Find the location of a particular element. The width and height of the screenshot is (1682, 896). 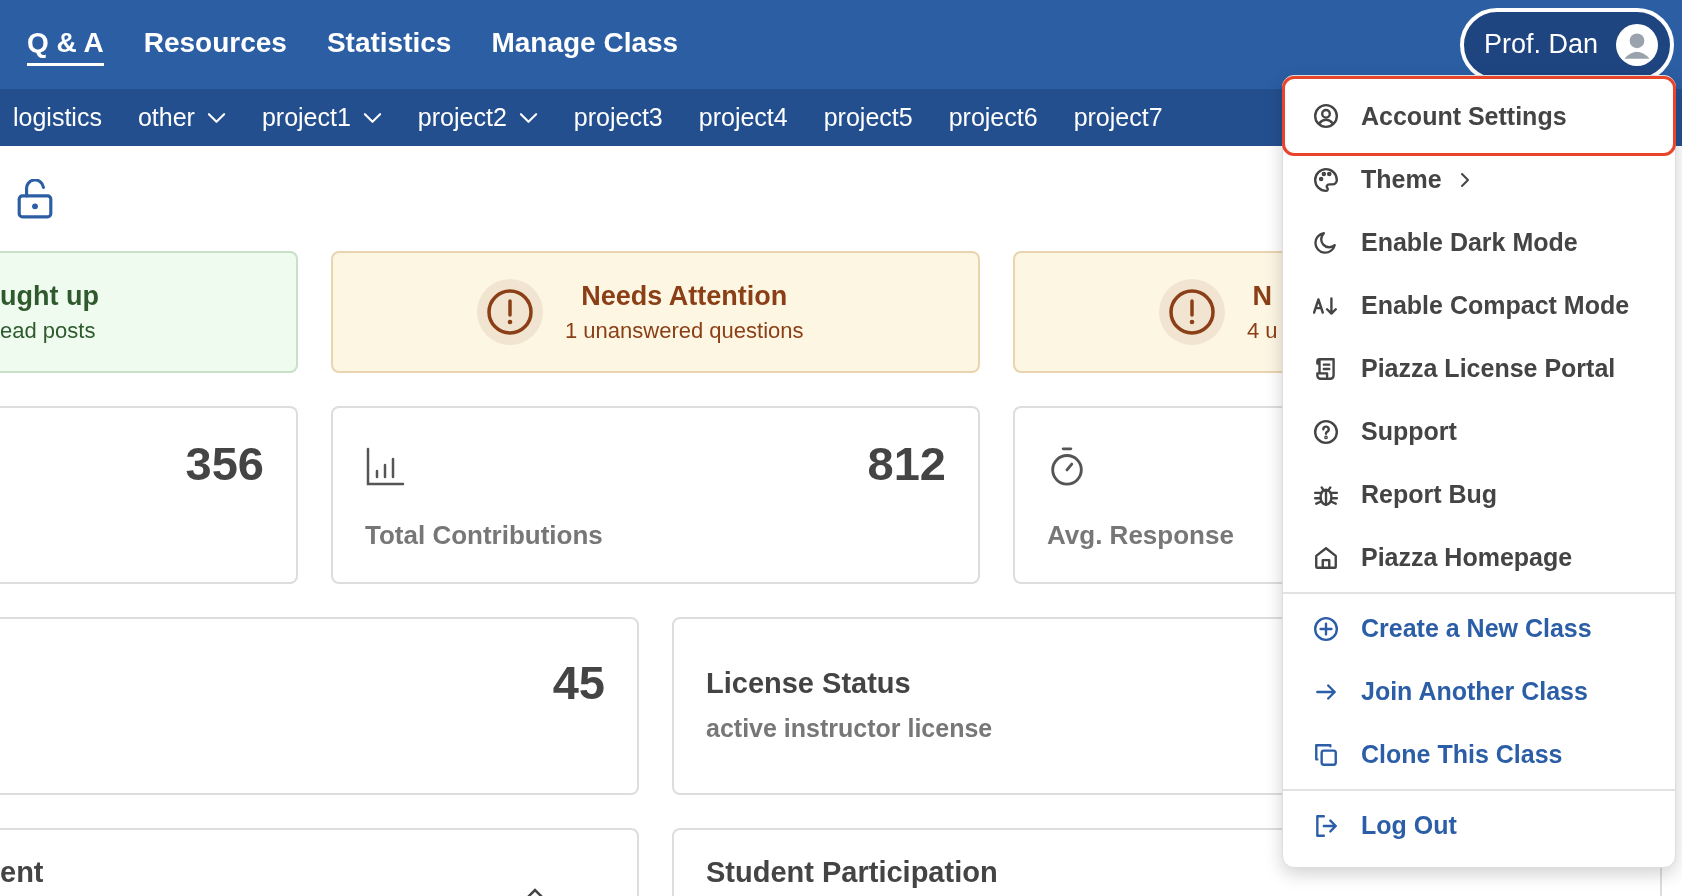

nav-tab: Statistics is located at coordinates (389, 44).